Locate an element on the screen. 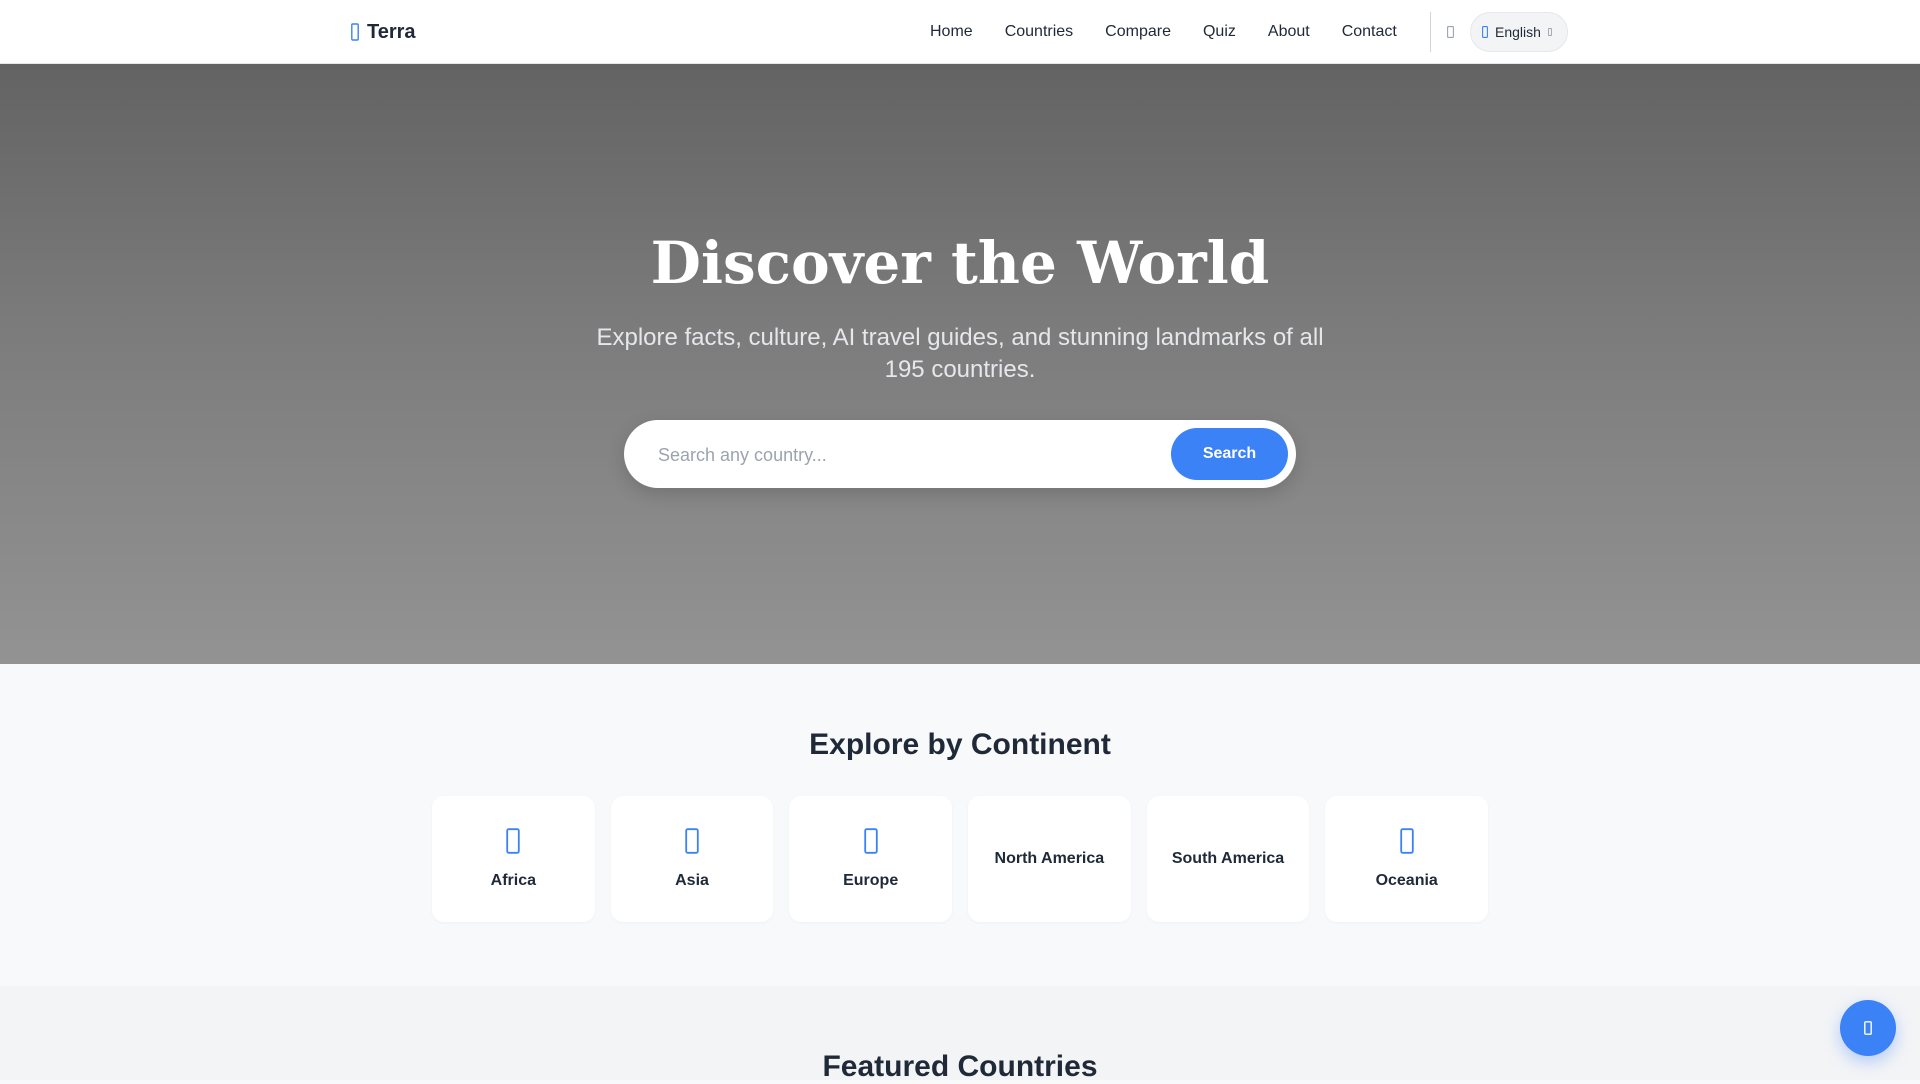 Image resolution: width=1920 pixels, height=1084 pixels. continent-card-south-america: South America is located at coordinates (1228, 859).